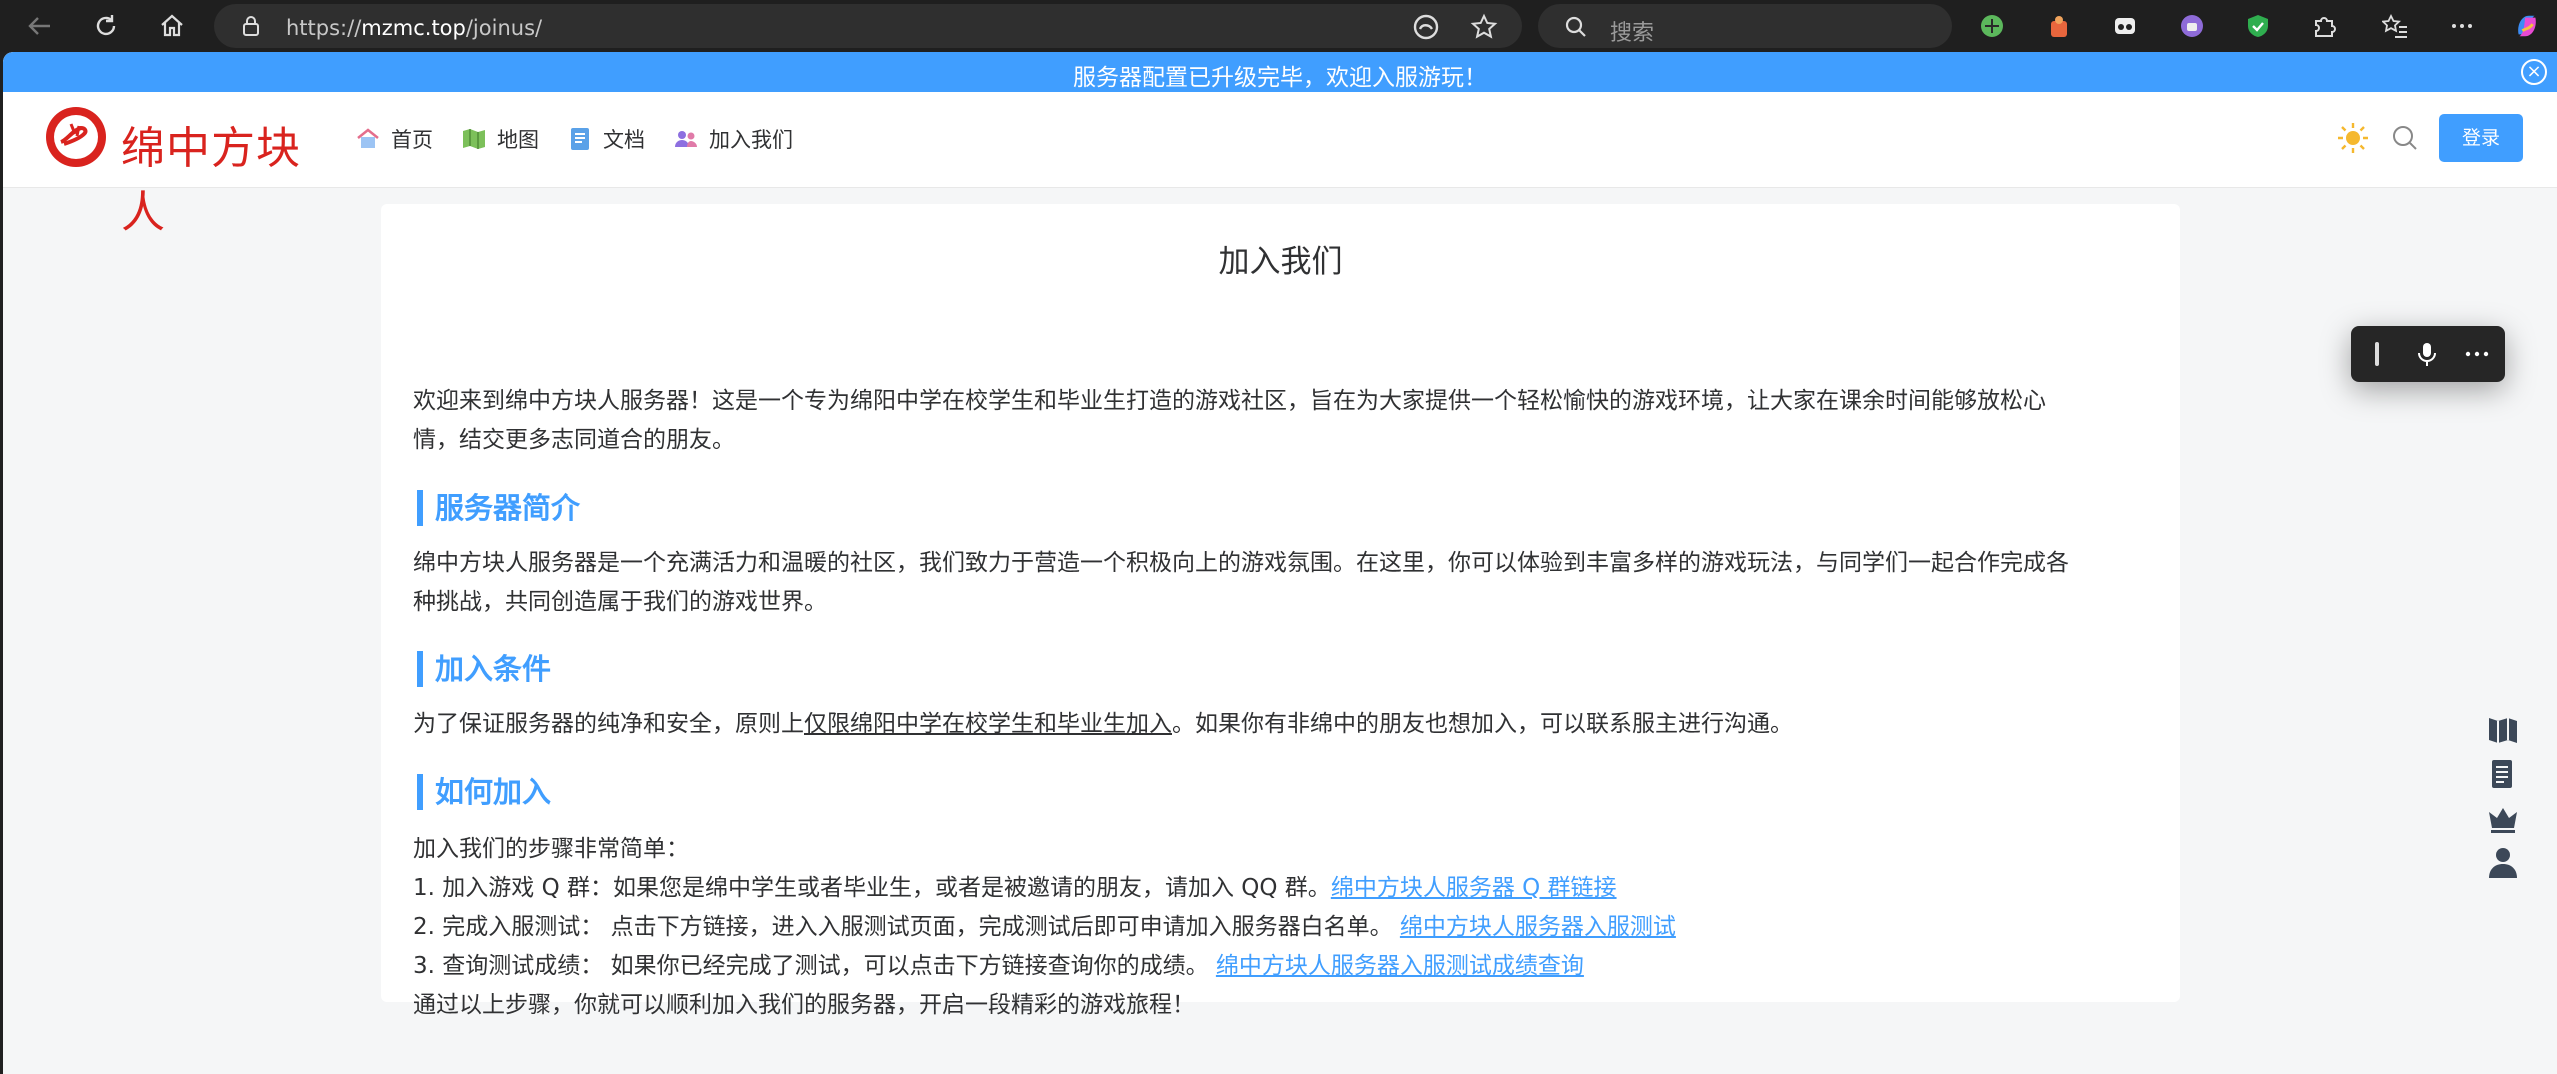 Image resolution: width=2557 pixels, height=1074 pixels. Describe the element at coordinates (76, 137) in the screenshot. I see `logo-emblem-icon` at that location.